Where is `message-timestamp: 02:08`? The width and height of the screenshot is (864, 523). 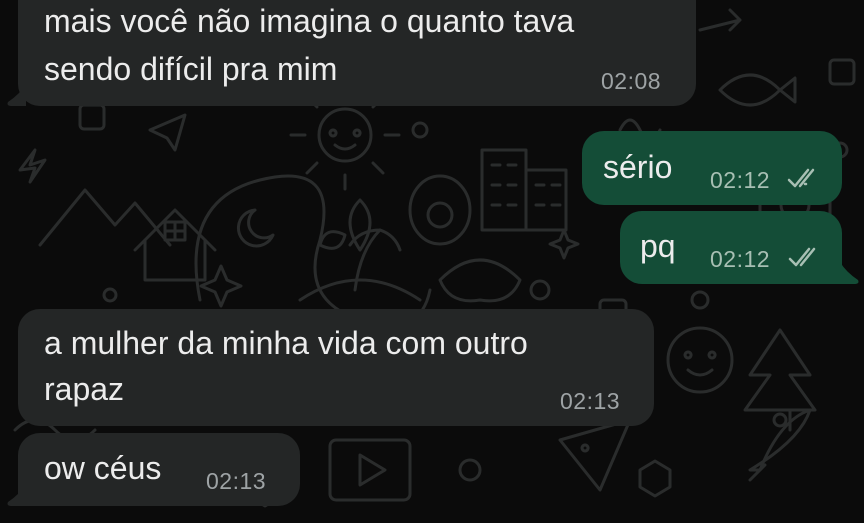 message-timestamp: 02:08 is located at coordinates (631, 81).